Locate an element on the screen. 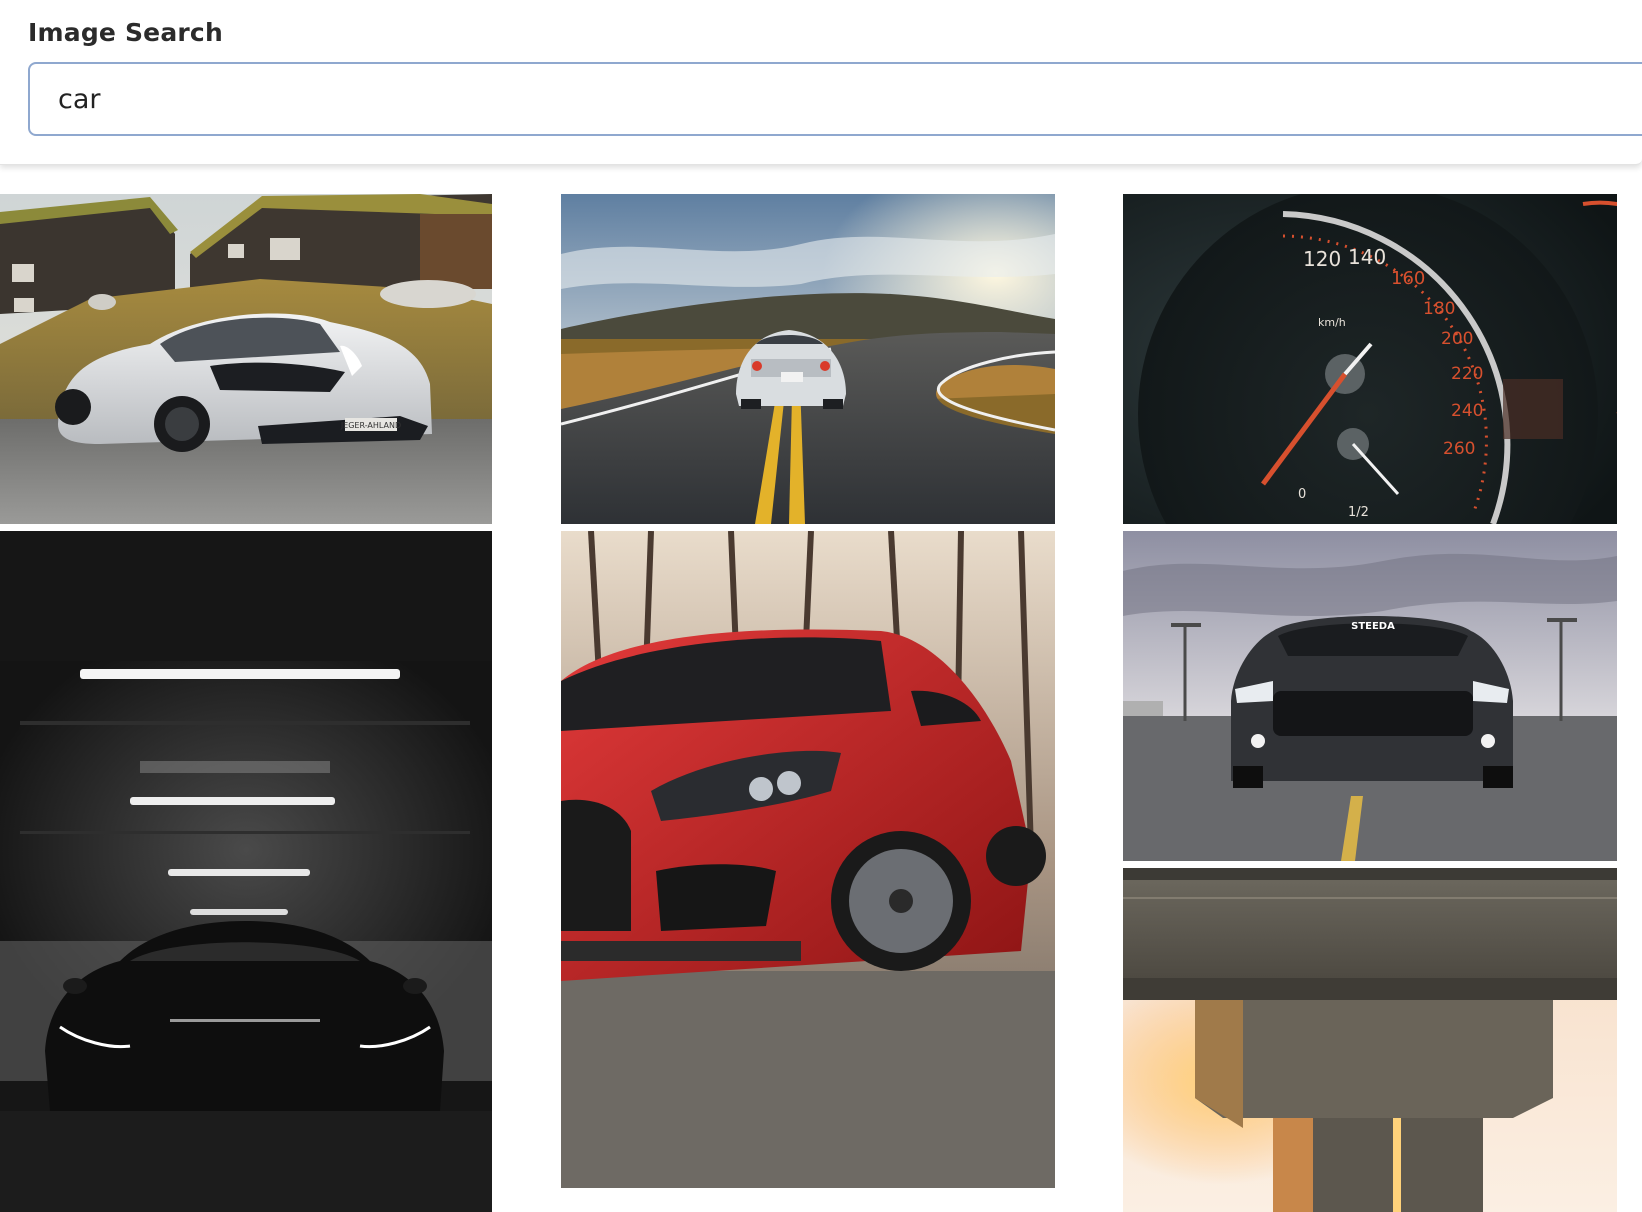 This screenshot has height=1212, width=1642. fuel-label-half: 1/2 is located at coordinates (1358, 512).